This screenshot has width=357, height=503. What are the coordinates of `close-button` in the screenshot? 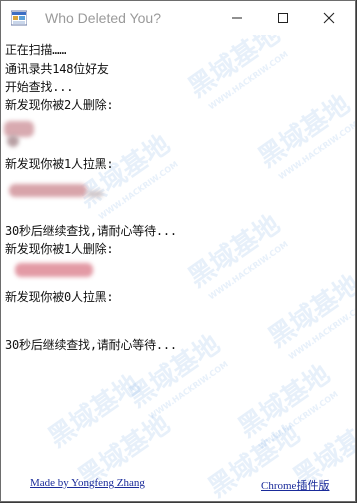 It's located at (329, 18).